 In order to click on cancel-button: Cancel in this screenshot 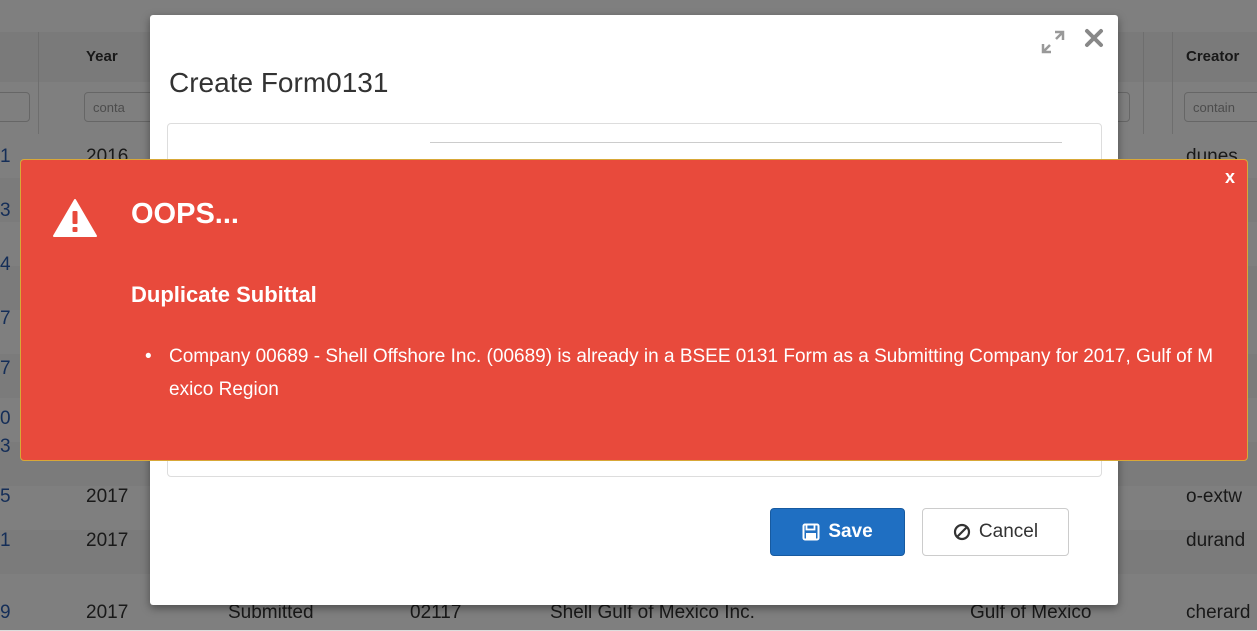, I will do `click(995, 532)`.